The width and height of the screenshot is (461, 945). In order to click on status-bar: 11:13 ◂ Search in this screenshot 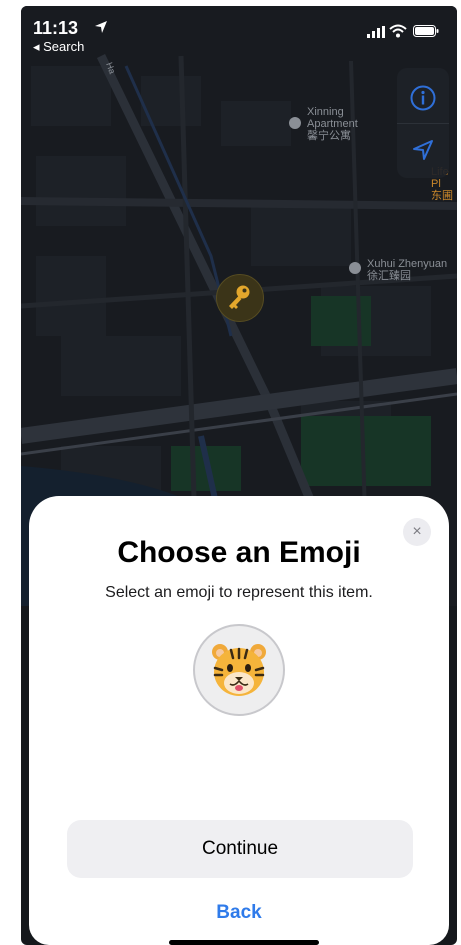, I will do `click(239, 32)`.